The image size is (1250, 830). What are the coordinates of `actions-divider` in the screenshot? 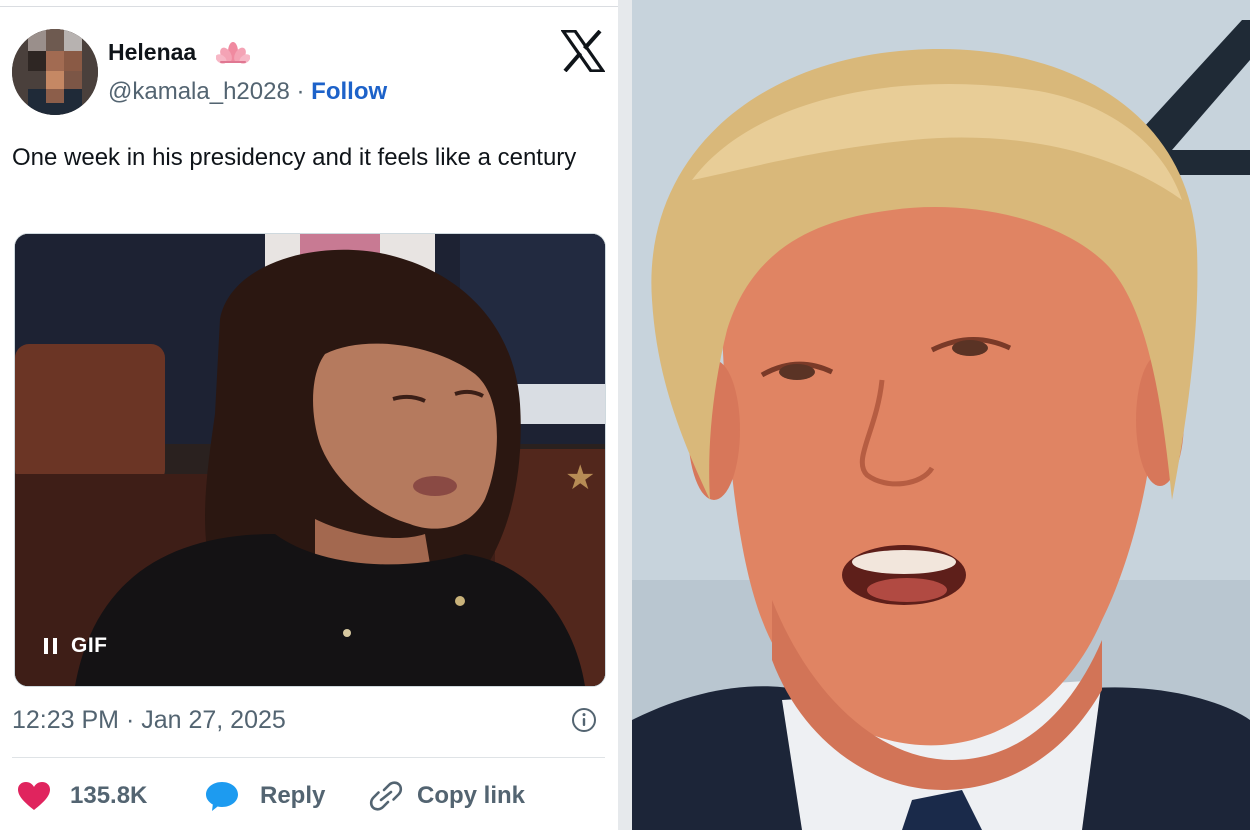 It's located at (308, 757).